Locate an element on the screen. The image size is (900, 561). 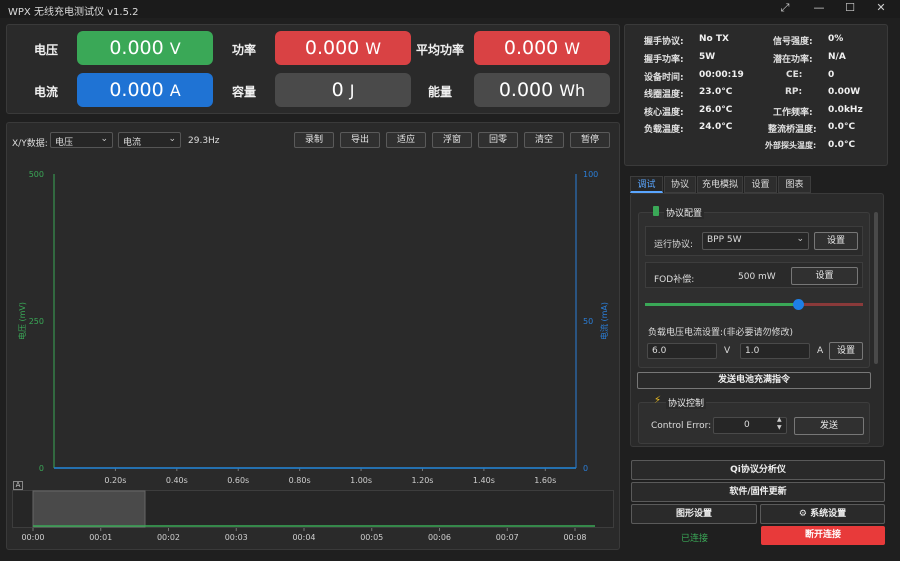
y-right-axis-label: 电流 (mA) is located at coordinates (604, 321).